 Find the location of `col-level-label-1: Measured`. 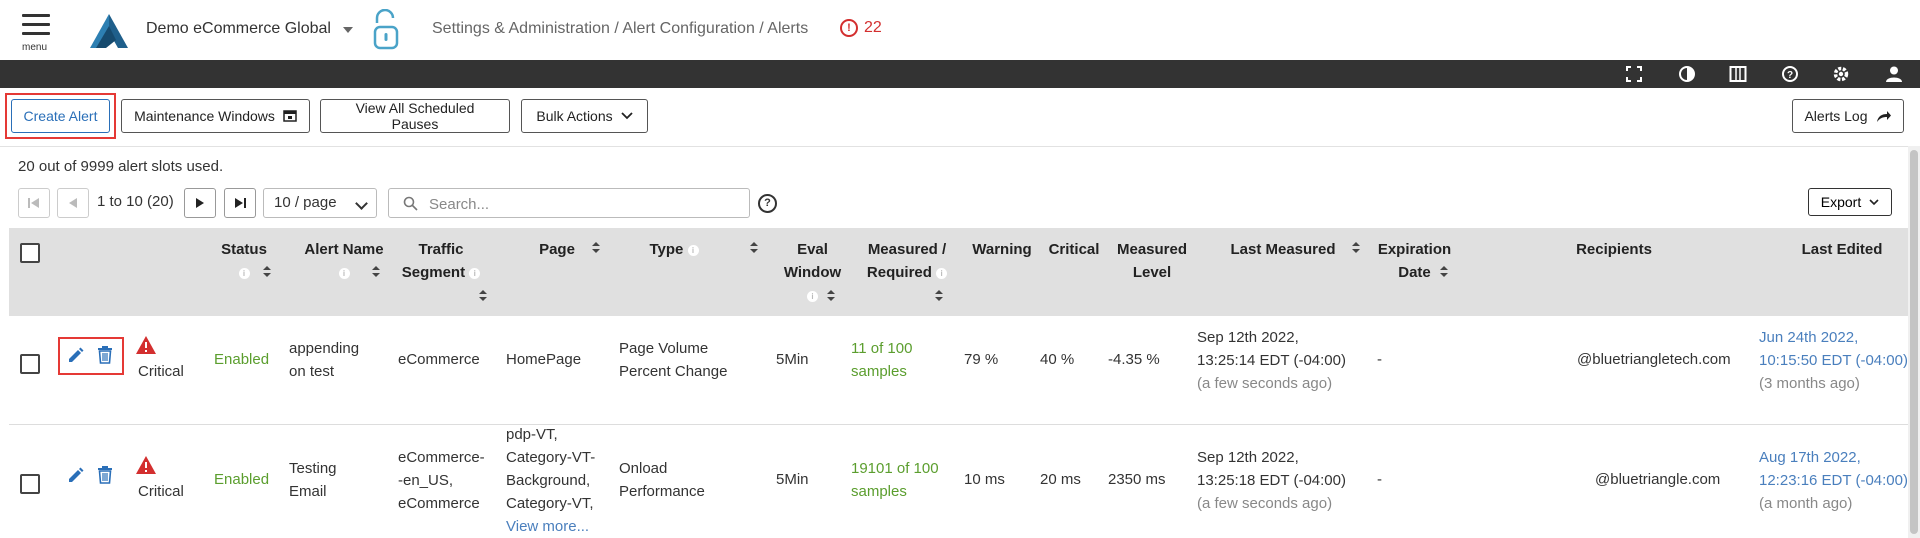

col-level-label-1: Measured is located at coordinates (1152, 249).